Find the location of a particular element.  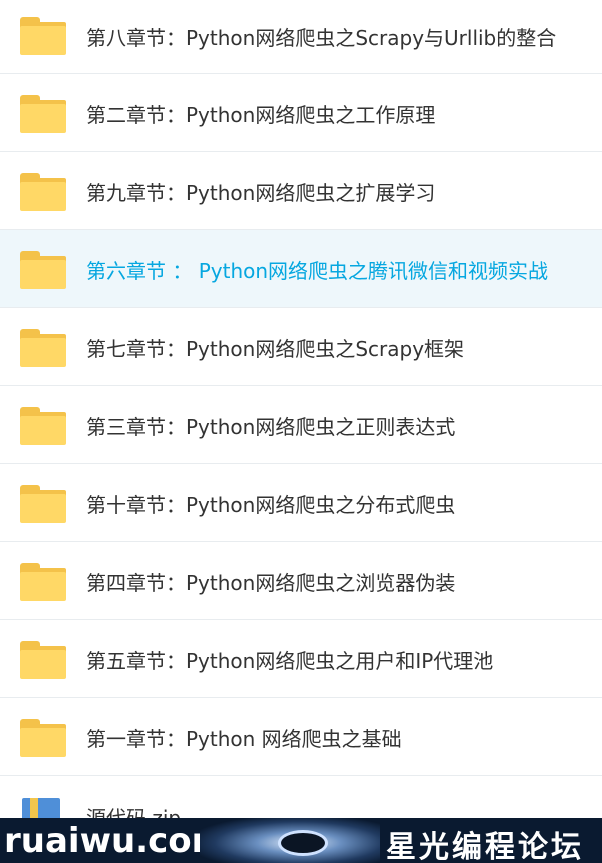

folder-row-chapter-3: 第三章节：Python网络爬虫之正则表达式 is located at coordinates (301, 425).